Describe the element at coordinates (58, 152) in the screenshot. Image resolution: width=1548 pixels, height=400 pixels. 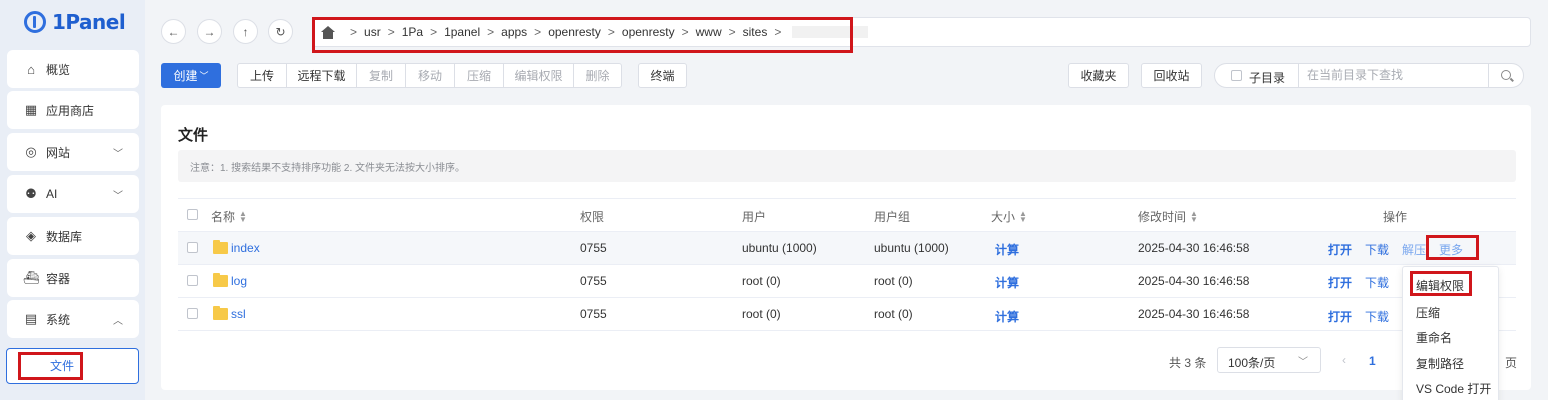
I see `sidebar-item-label: 网站` at that location.